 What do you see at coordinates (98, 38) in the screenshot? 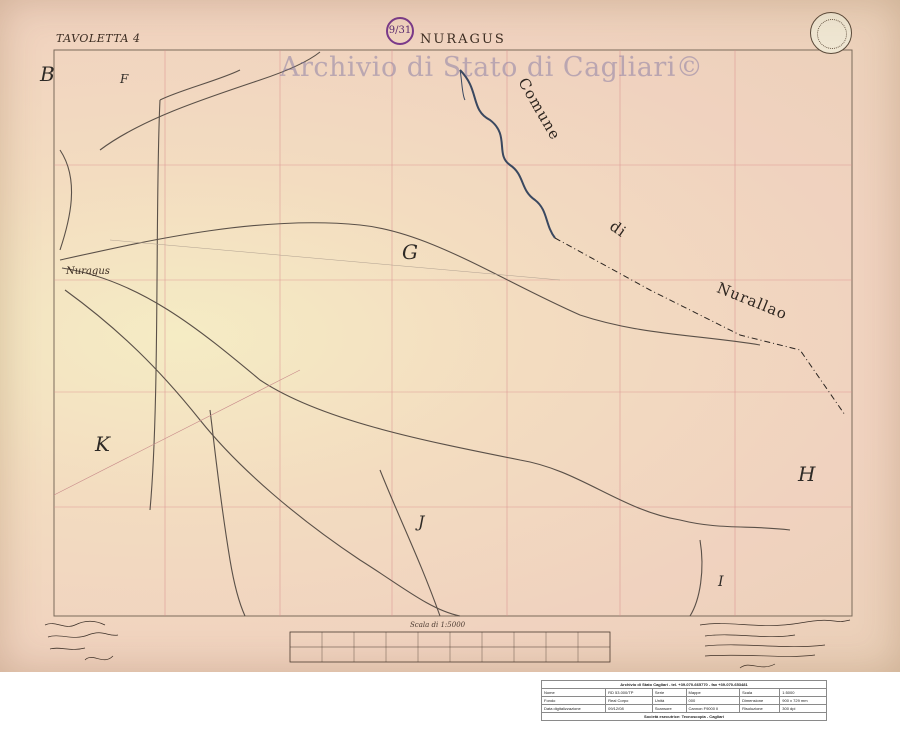
I see `tavoletta-label: TAVOLETTA 4` at bounding box center [98, 38].